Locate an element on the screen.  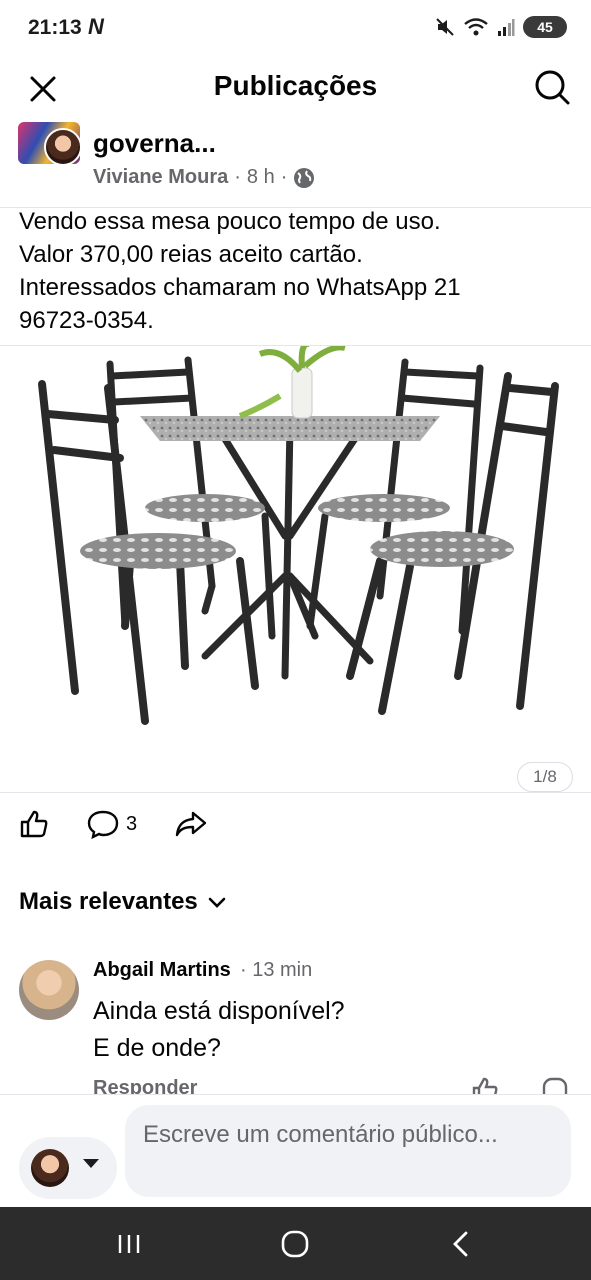
recent-apps-icon is located at coordinates (129, 1244).